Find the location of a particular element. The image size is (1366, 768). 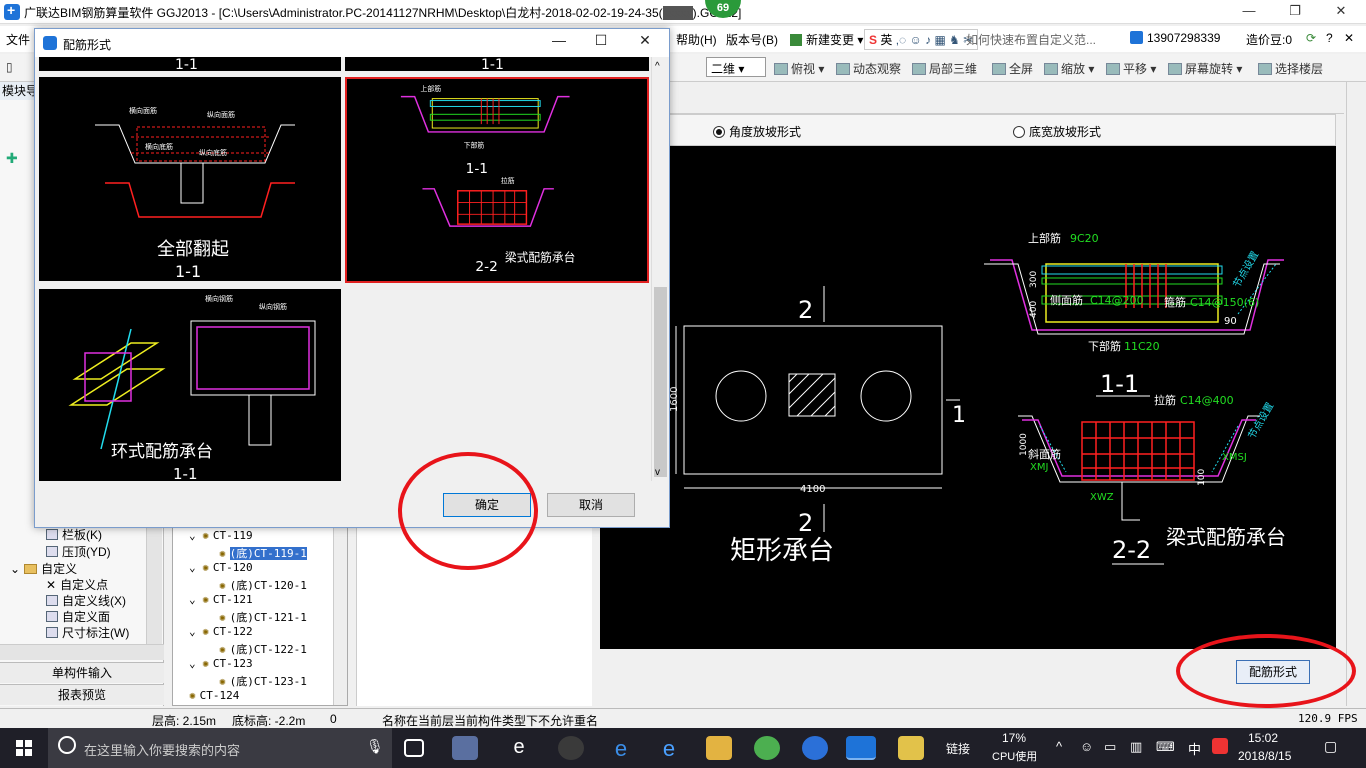

tree-item-ct: ⌄ ✺ CT-123 is located at coordinates (221, 663).